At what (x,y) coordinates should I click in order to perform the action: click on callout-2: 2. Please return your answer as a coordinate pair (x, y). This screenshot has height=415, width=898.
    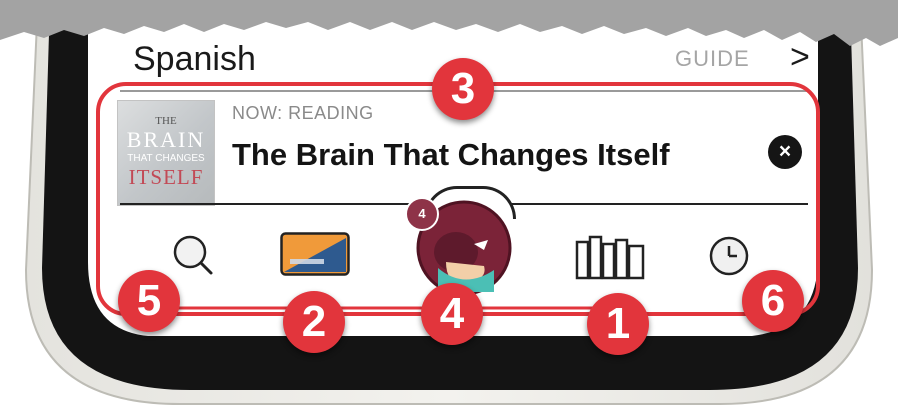
    Looking at the image, I should click on (314, 322).